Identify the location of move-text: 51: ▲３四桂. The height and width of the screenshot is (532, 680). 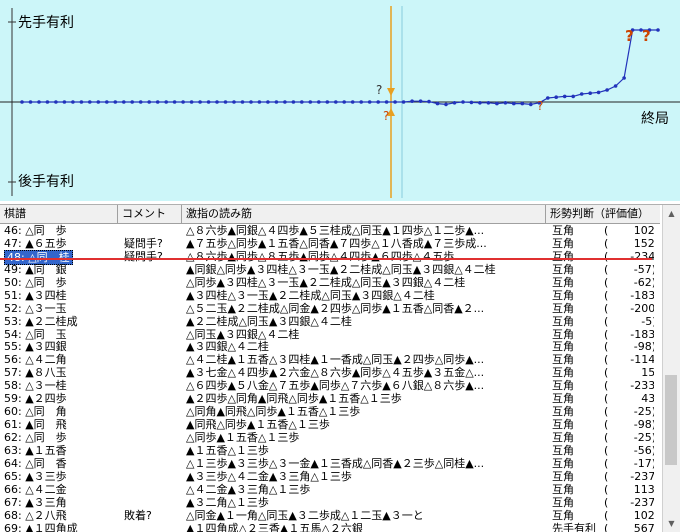
(35, 295).